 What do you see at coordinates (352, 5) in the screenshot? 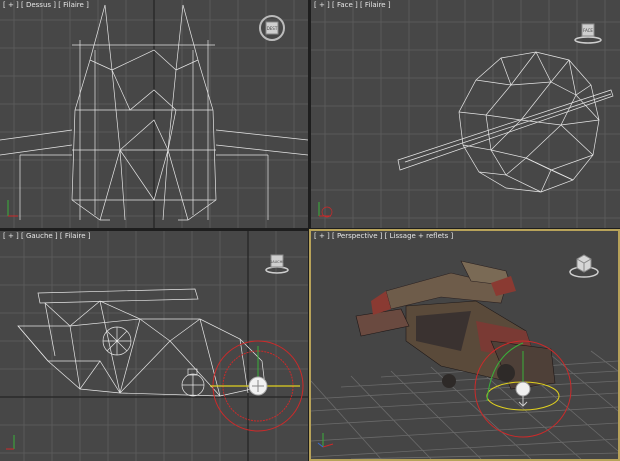
I see `viewport-front-label: [ + ] [ Face ] [ Filaire ]` at bounding box center [352, 5].